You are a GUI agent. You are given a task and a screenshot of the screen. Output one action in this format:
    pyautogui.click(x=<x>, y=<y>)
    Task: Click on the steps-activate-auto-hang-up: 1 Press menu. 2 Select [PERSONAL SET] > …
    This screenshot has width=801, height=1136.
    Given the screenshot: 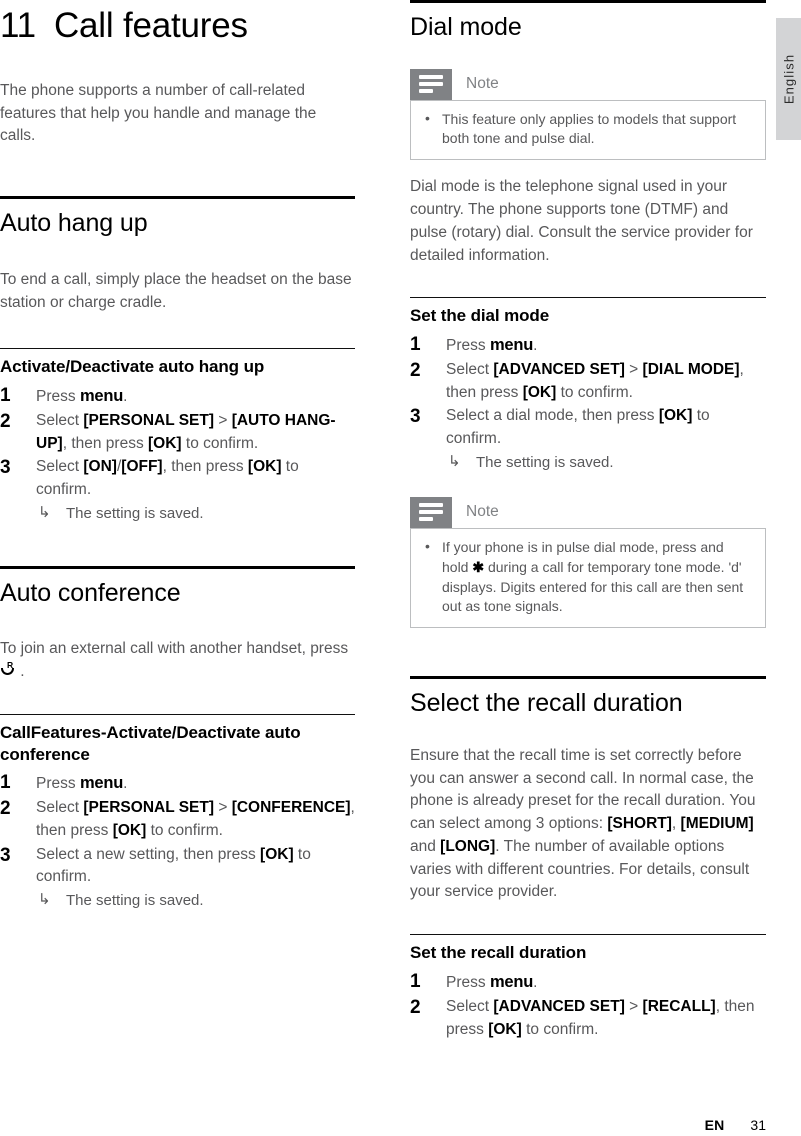 What is the action you would take?
    pyautogui.click(x=177, y=454)
    